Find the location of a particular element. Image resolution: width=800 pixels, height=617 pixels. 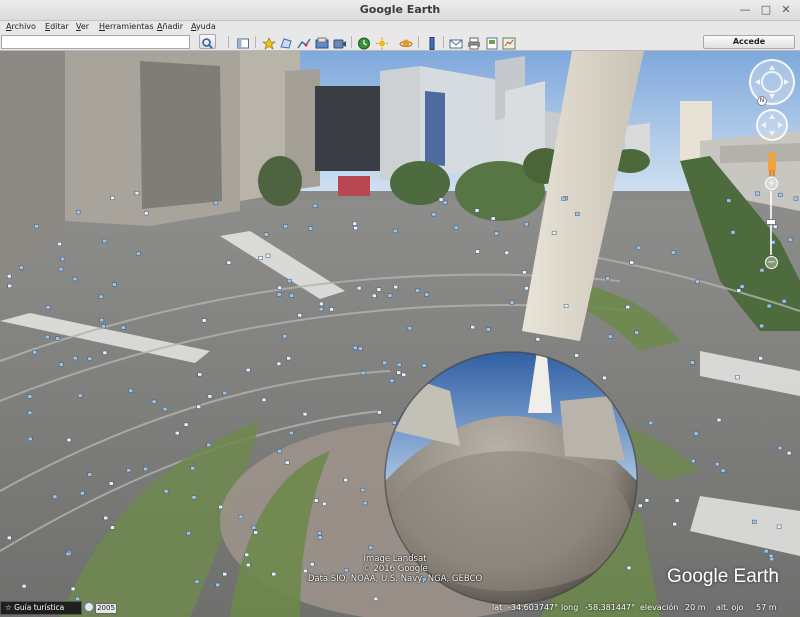

email-icon is located at coordinates (456, 42).